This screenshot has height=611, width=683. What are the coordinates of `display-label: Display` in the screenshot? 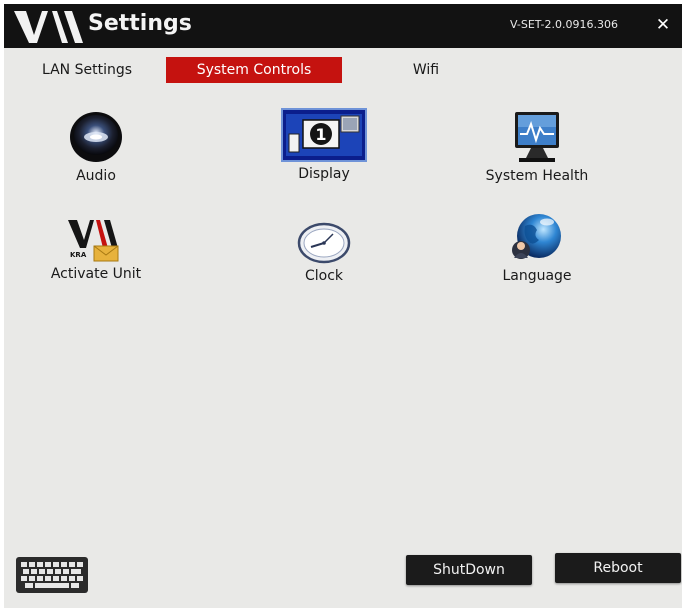 It's located at (324, 174).